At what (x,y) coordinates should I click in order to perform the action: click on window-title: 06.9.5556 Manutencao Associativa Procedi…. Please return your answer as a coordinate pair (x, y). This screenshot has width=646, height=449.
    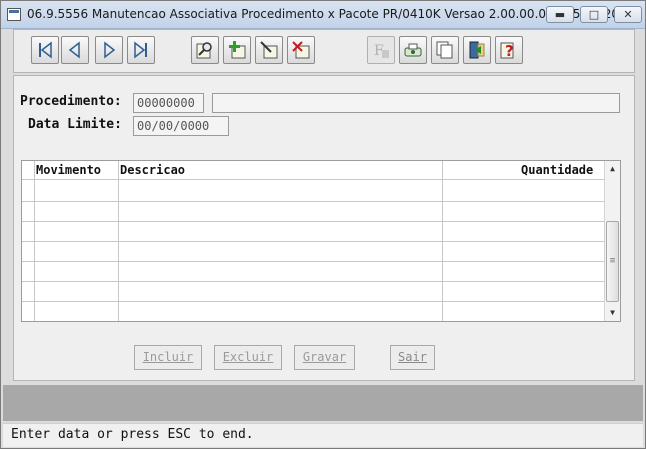
    Looking at the image, I should click on (329, 14).